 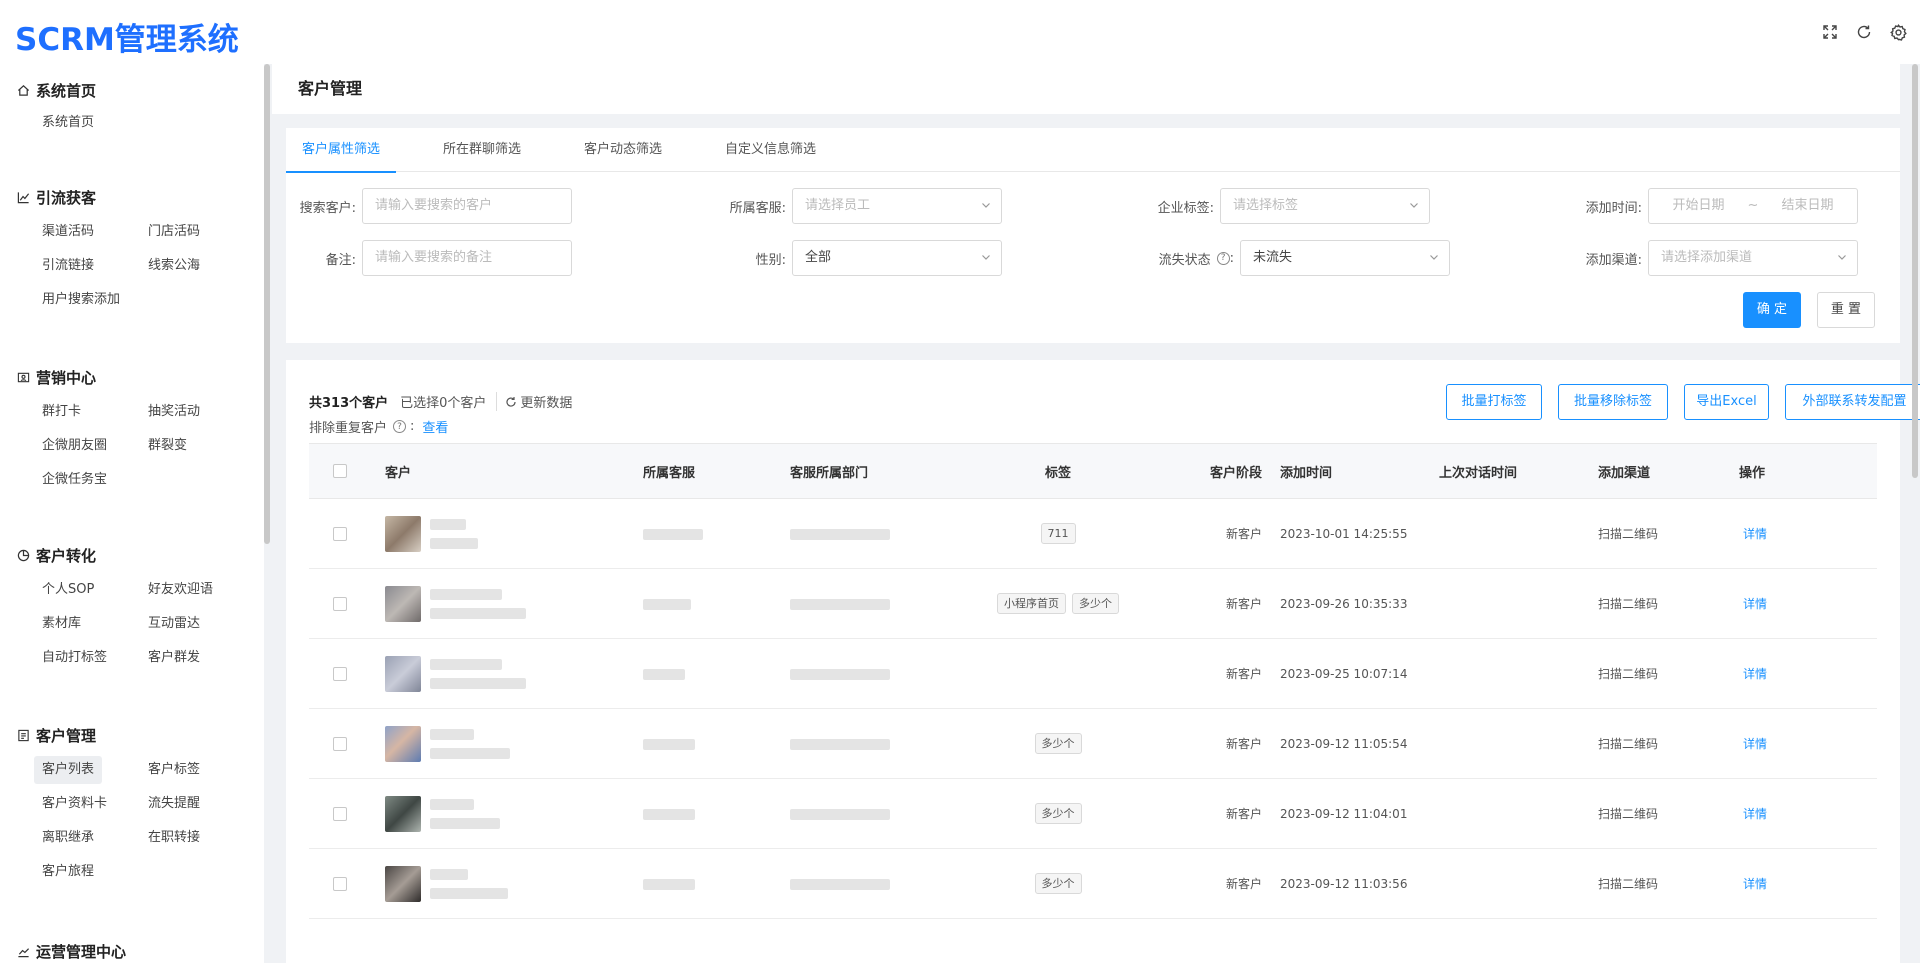 I want to click on sidebar-group-marketing: 营销中心 群打卡 抽奖活动 企微朋友圈 群裂变 企微任务宝, so click(x=131, y=430).